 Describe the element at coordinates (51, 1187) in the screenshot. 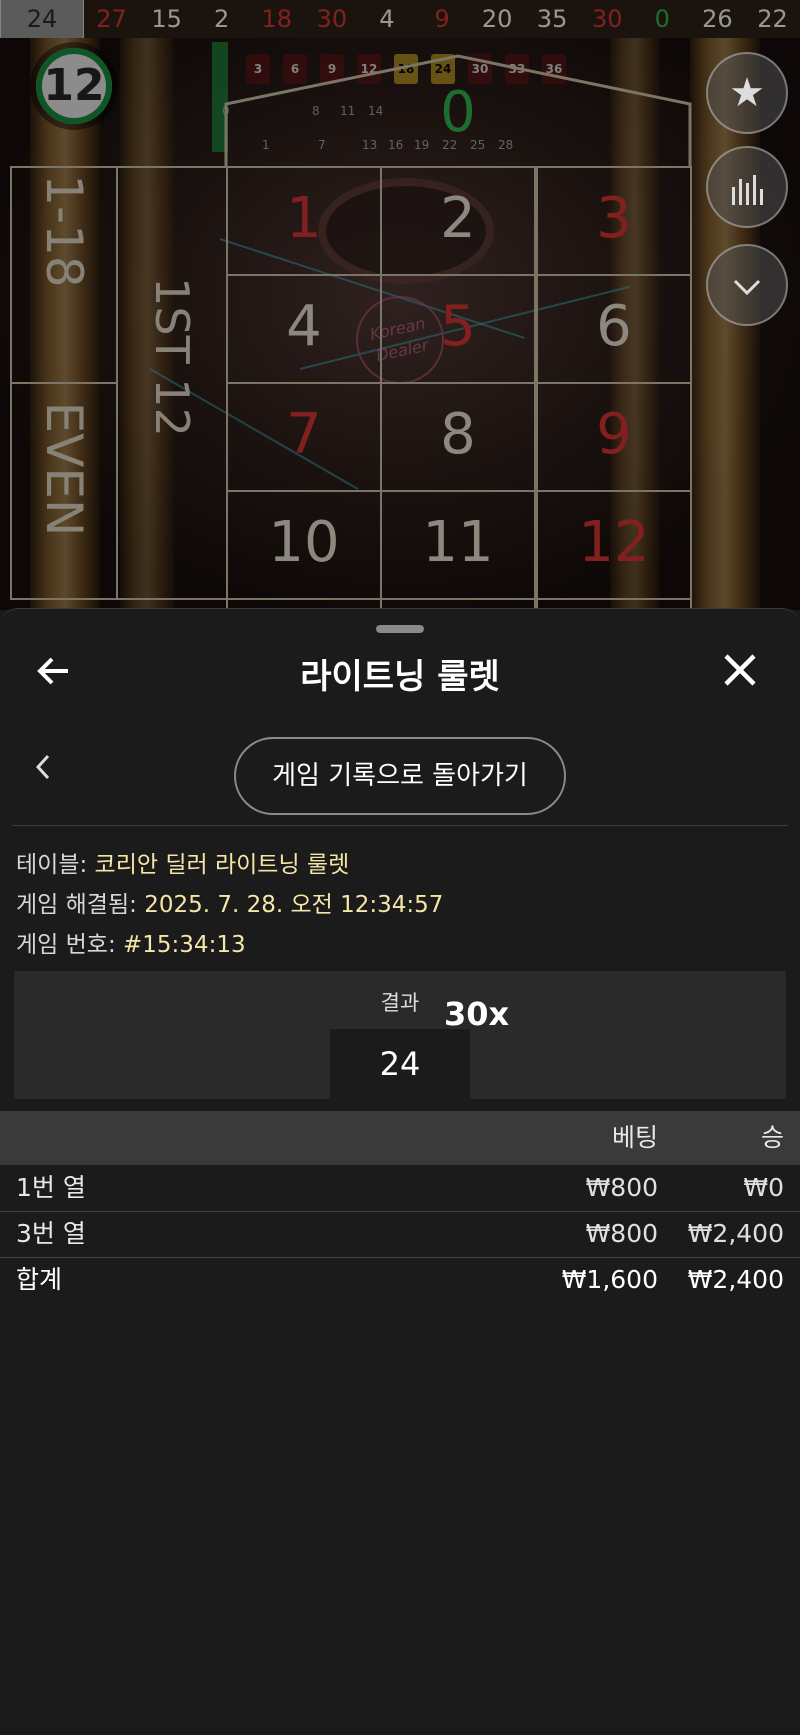

I see `bet-type: 1번 열` at that location.